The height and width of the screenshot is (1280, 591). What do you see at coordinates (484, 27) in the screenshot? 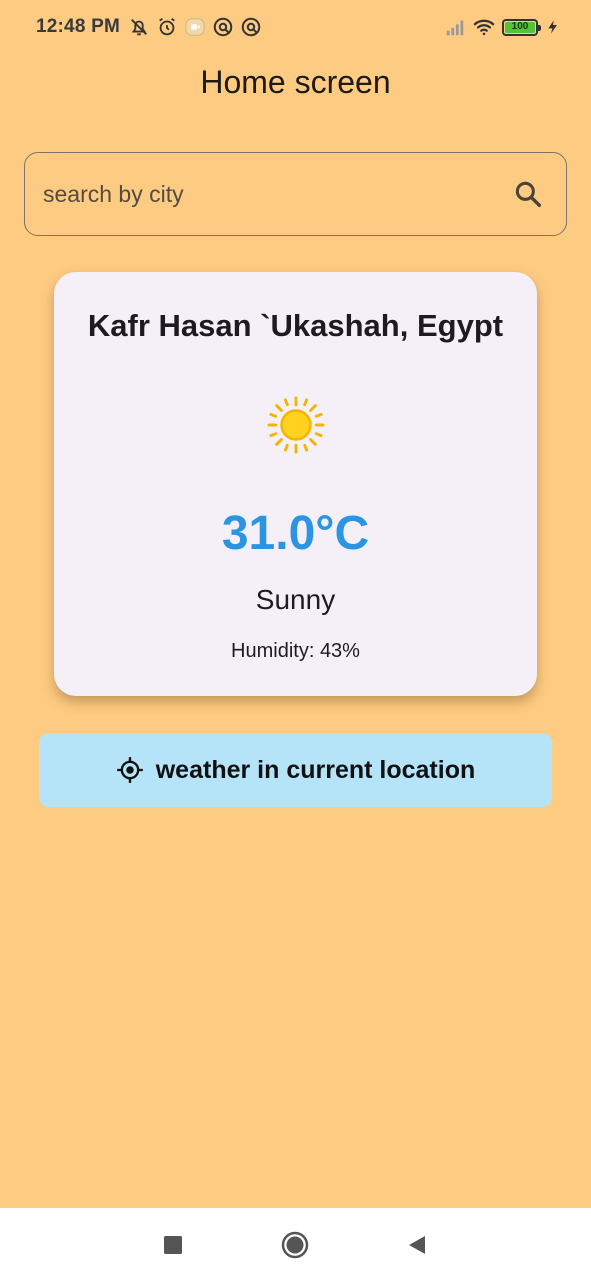
I see `wifi-icon` at bounding box center [484, 27].